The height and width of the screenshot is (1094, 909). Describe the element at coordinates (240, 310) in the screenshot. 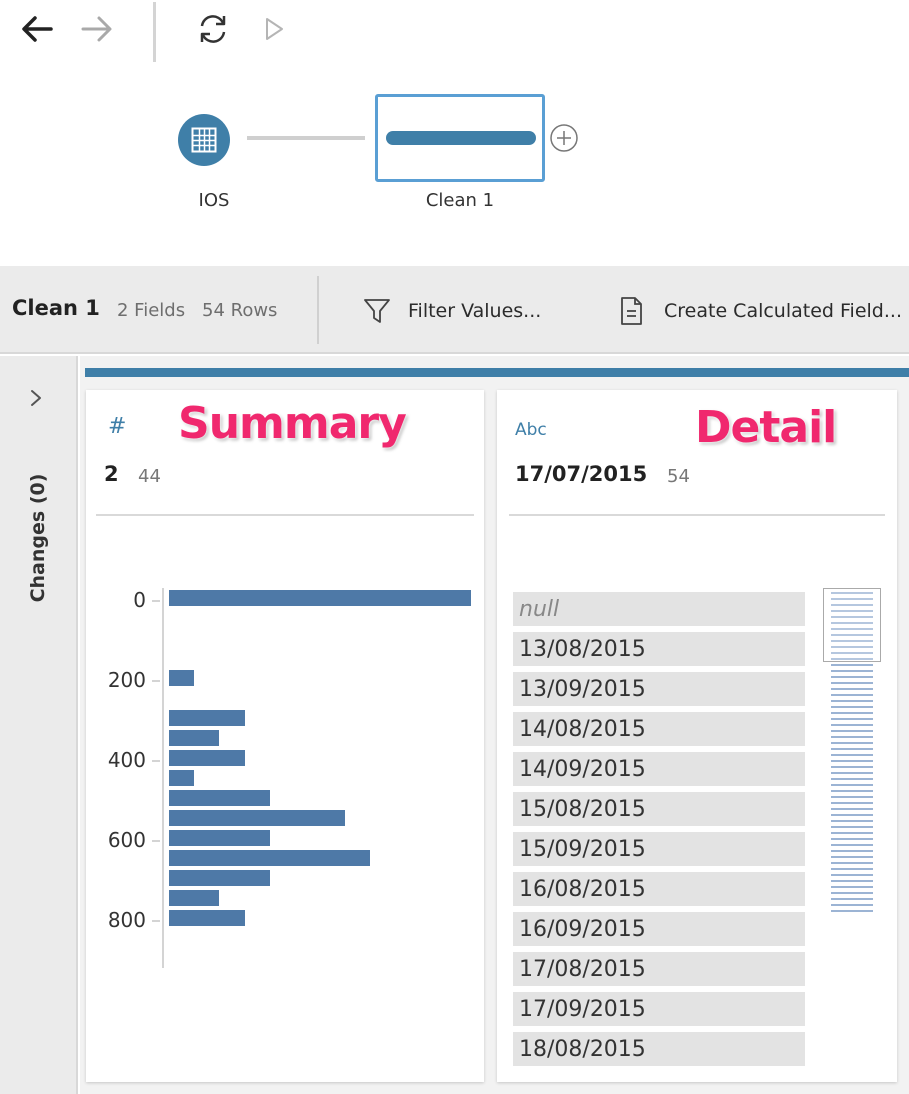

I see `row-count: 54 Rows` at that location.